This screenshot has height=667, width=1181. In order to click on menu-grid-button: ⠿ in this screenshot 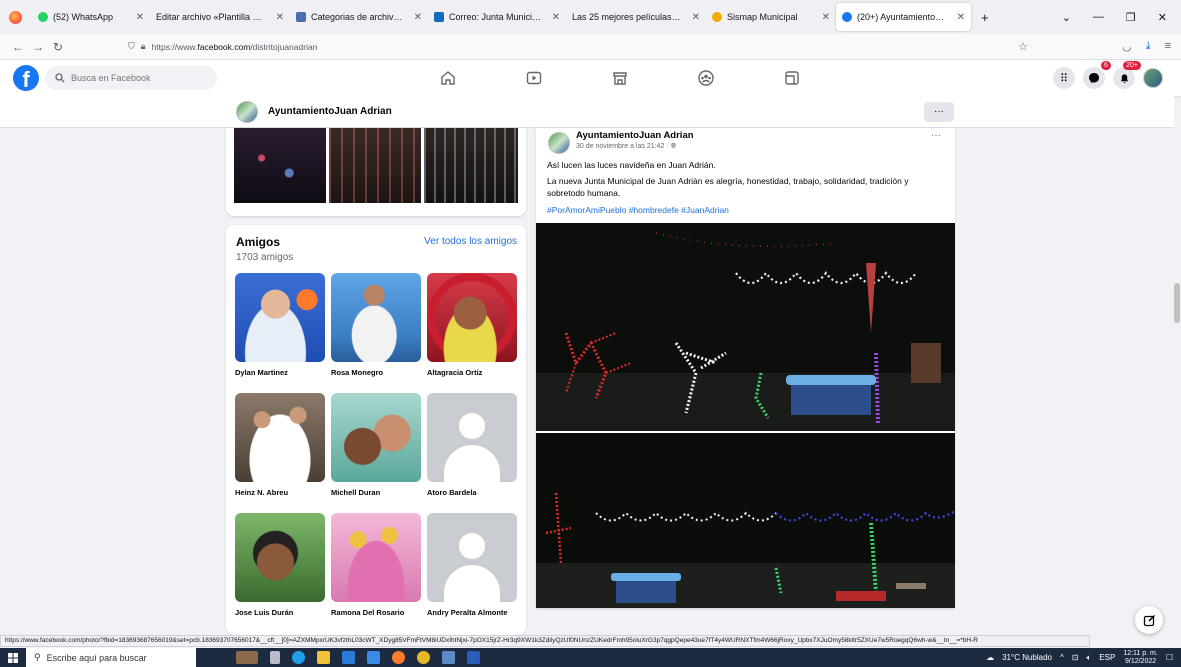, I will do `click(1064, 78)`.